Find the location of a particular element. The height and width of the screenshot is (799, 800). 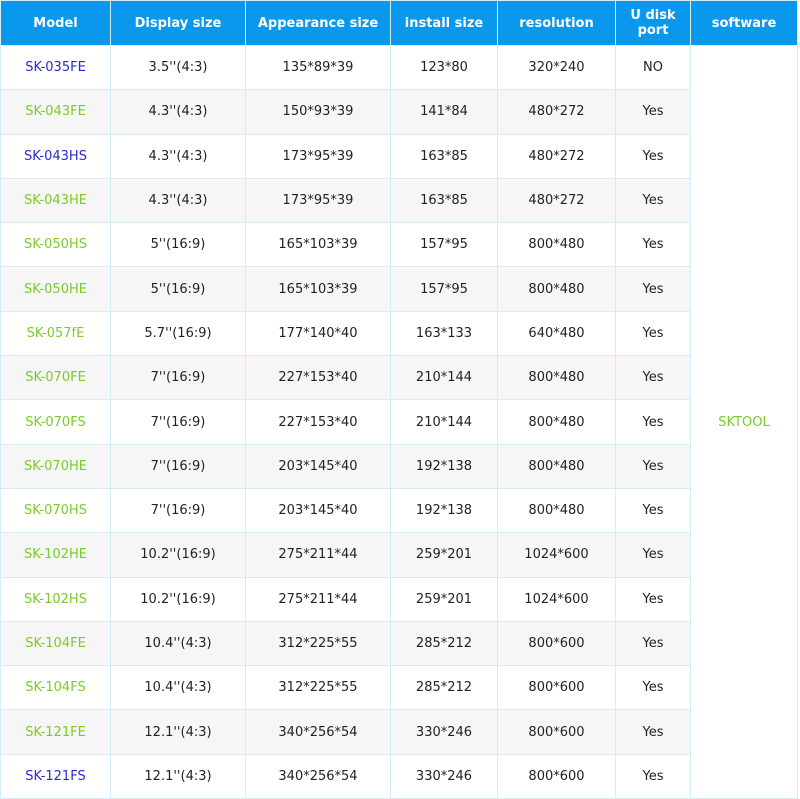

cell-model: SK-050HS is located at coordinates (55, 245).